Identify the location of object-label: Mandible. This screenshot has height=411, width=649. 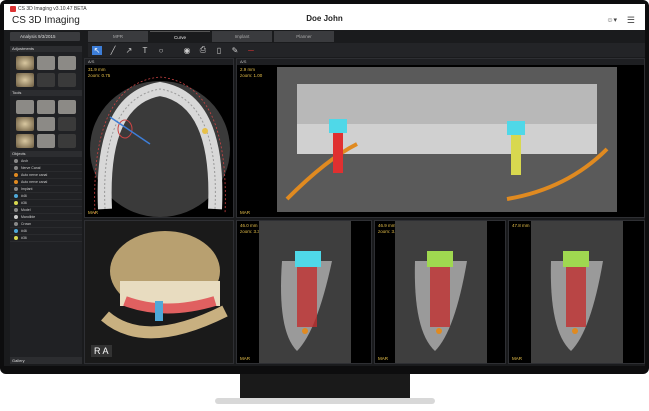
(28, 216).